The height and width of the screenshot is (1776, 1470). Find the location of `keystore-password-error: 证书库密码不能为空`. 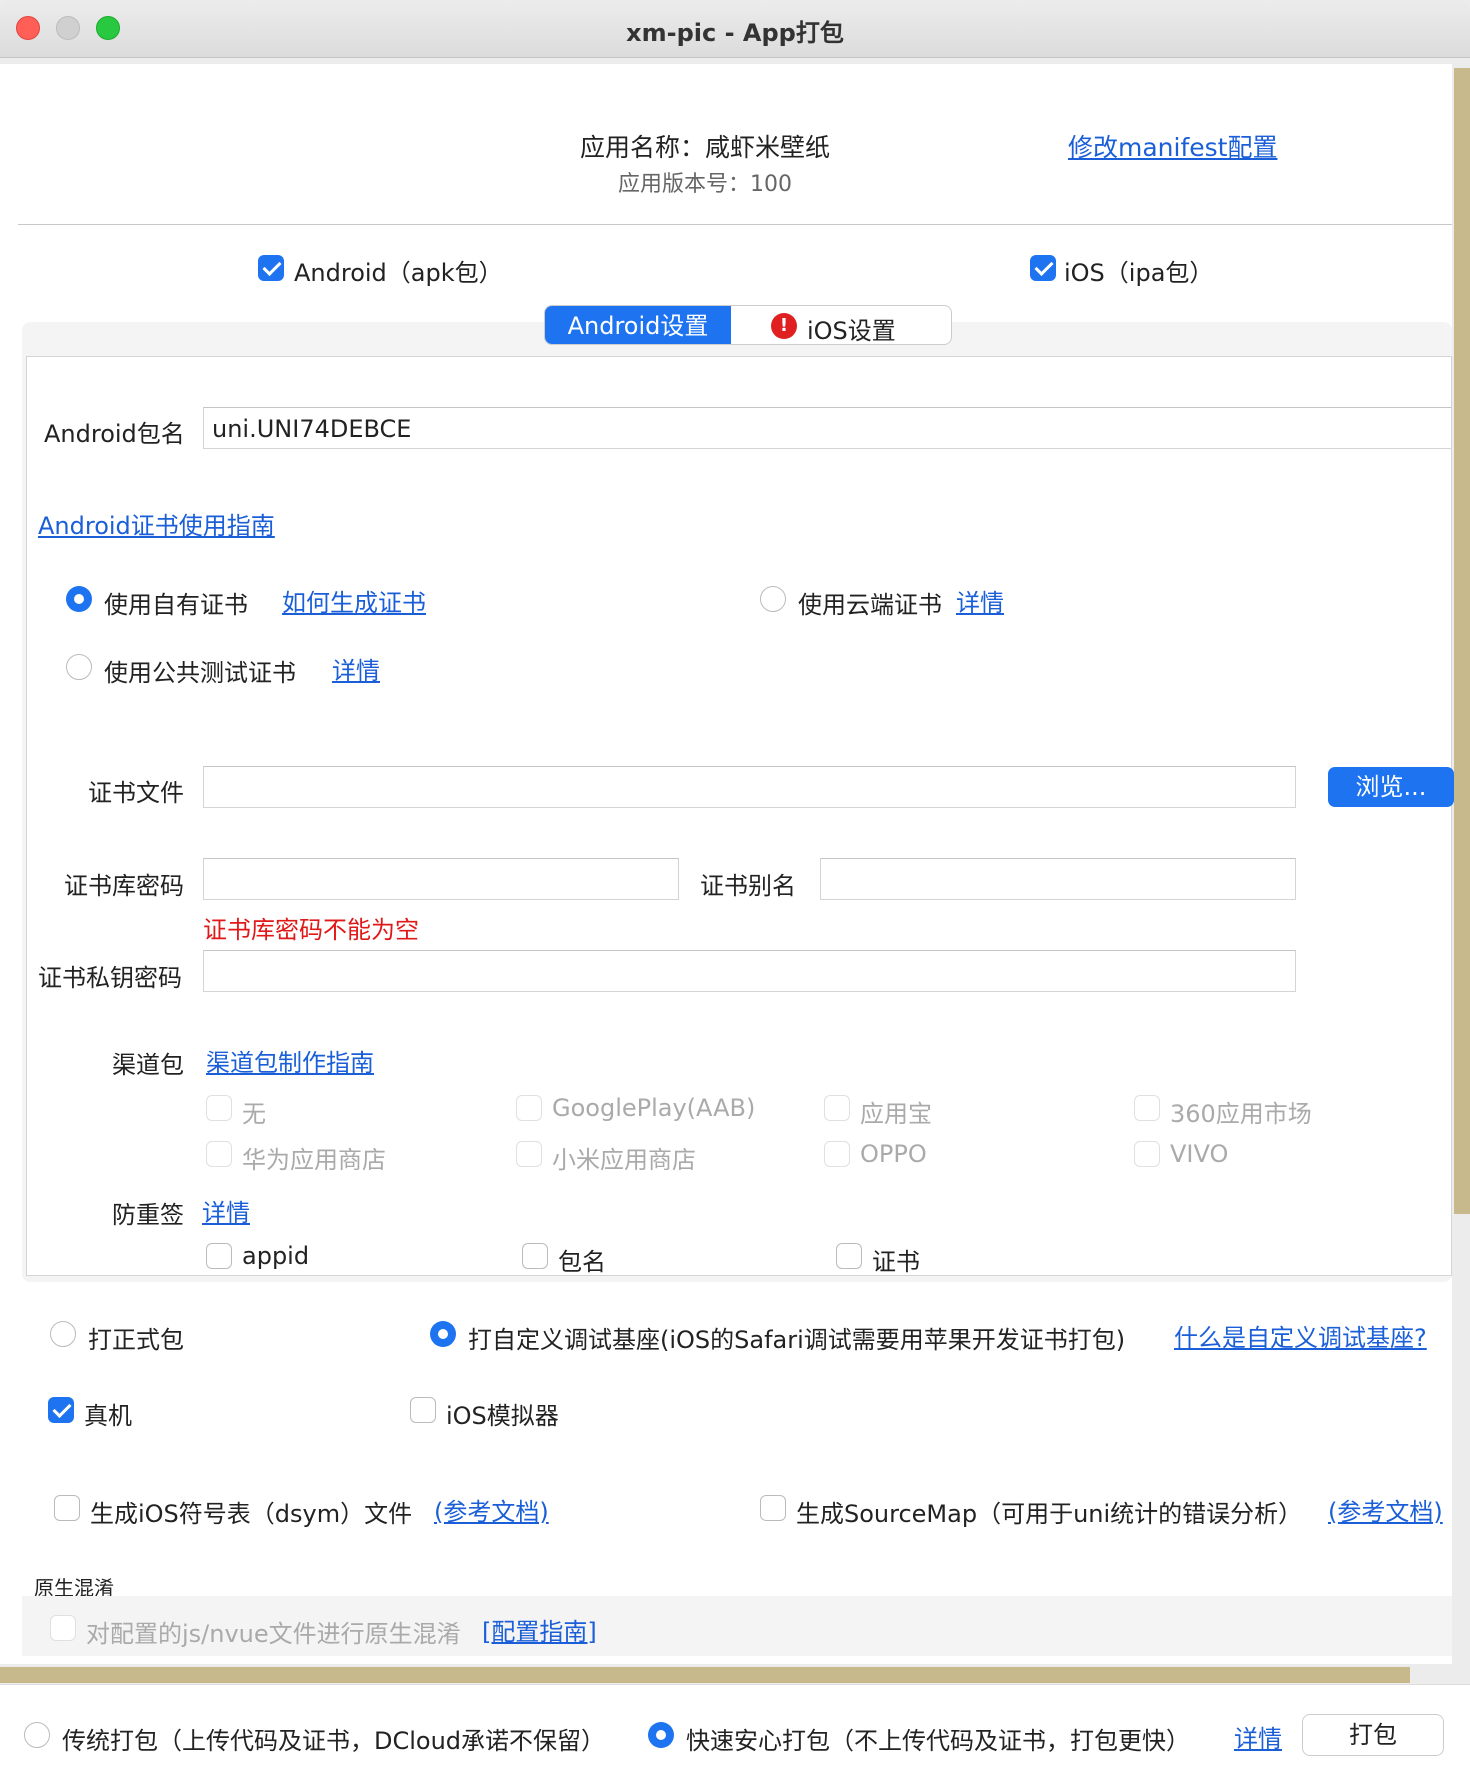

keystore-password-error: 证书库密码不能为空 is located at coordinates (311, 930).